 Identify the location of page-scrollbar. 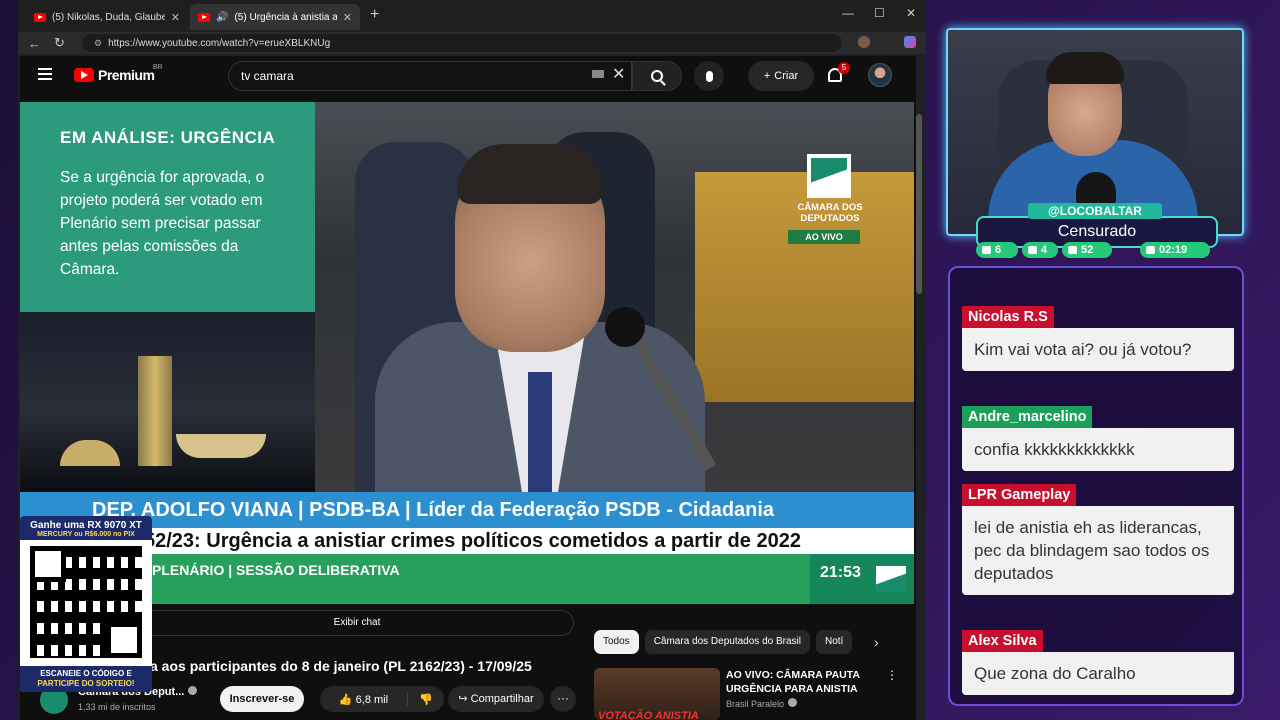
(919, 204).